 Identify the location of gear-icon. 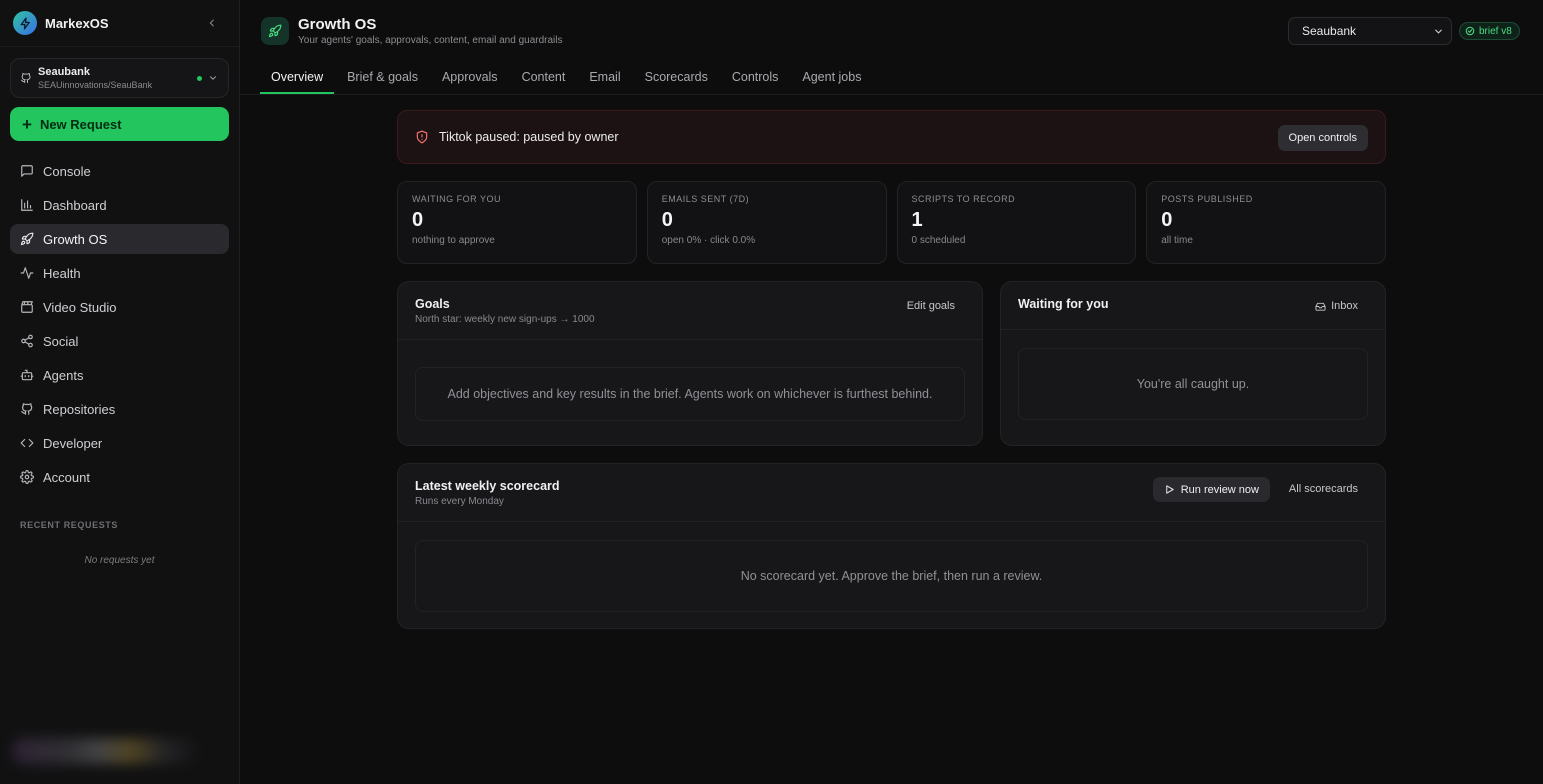
(27, 477).